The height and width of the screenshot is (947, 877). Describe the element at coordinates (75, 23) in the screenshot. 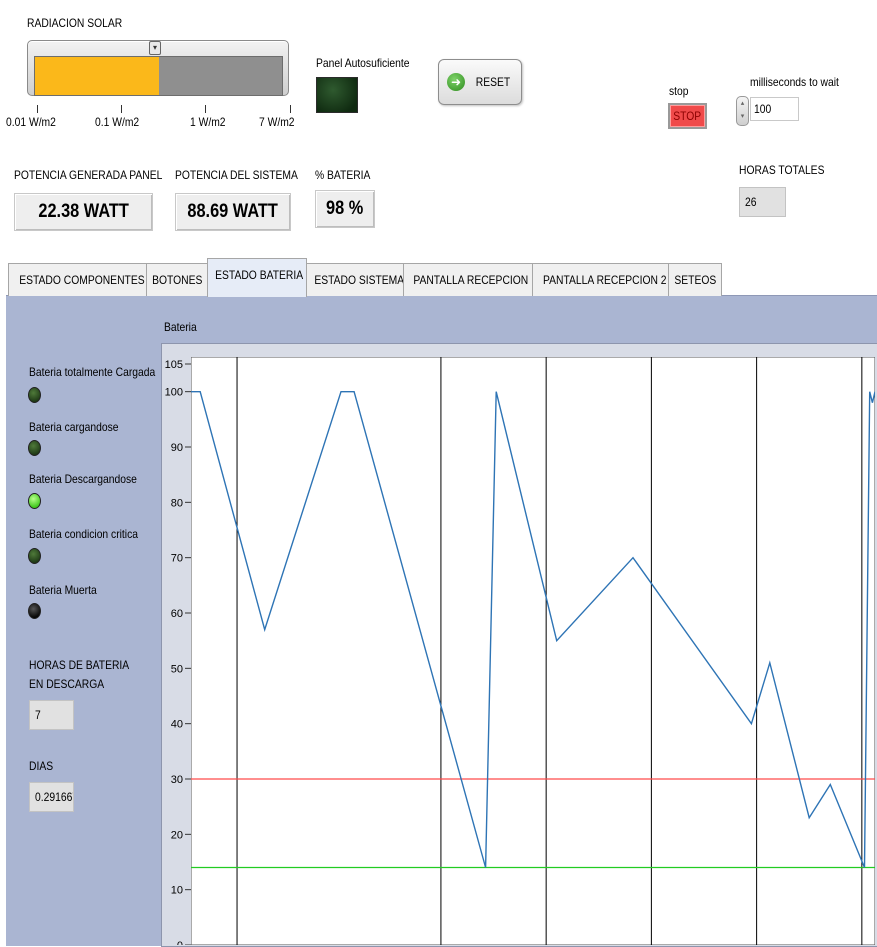

I see `radiacion-label: RADIACION SOLAR` at that location.